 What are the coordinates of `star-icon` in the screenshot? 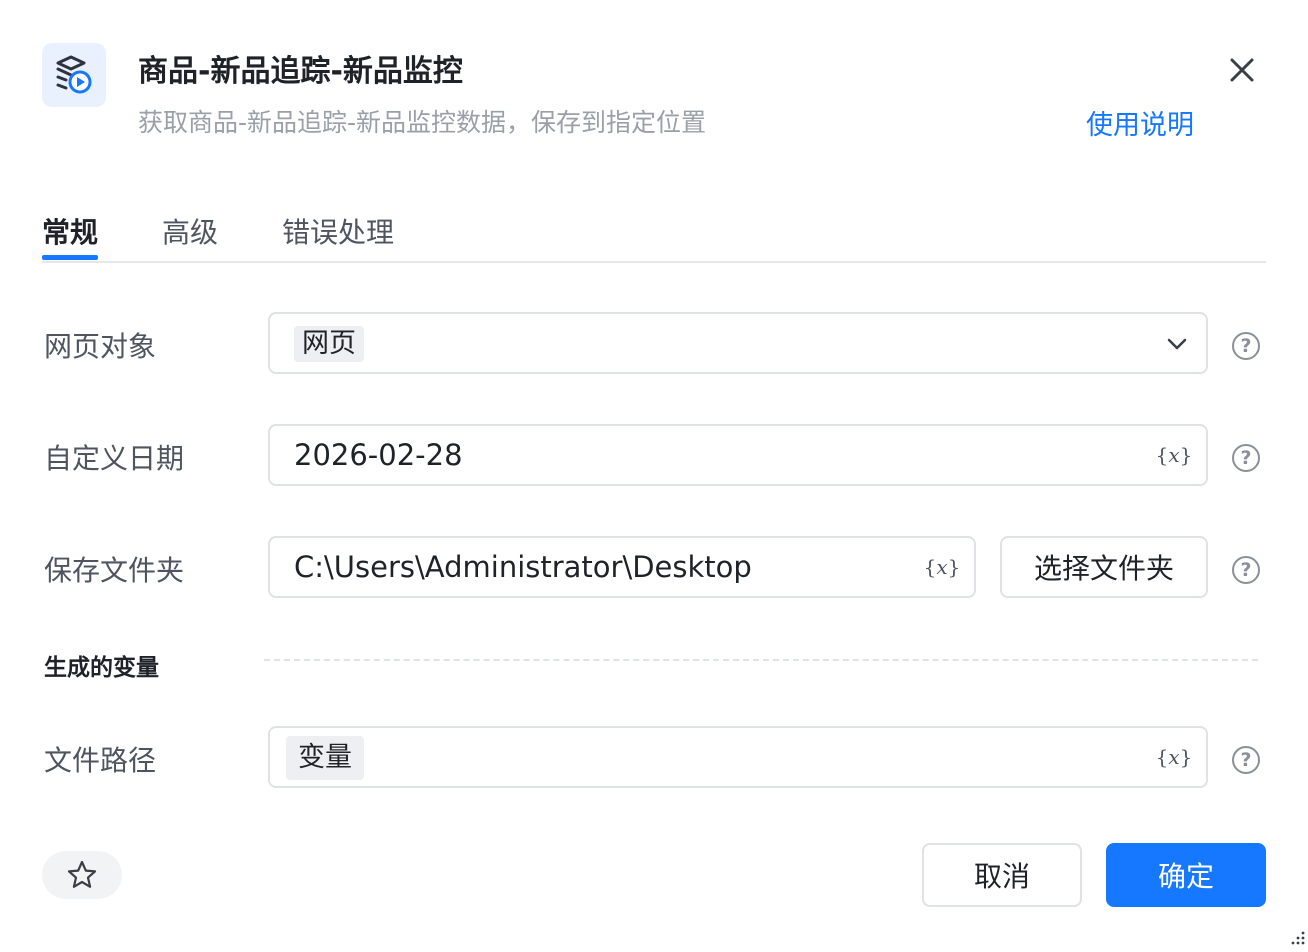 It's located at (82, 874).